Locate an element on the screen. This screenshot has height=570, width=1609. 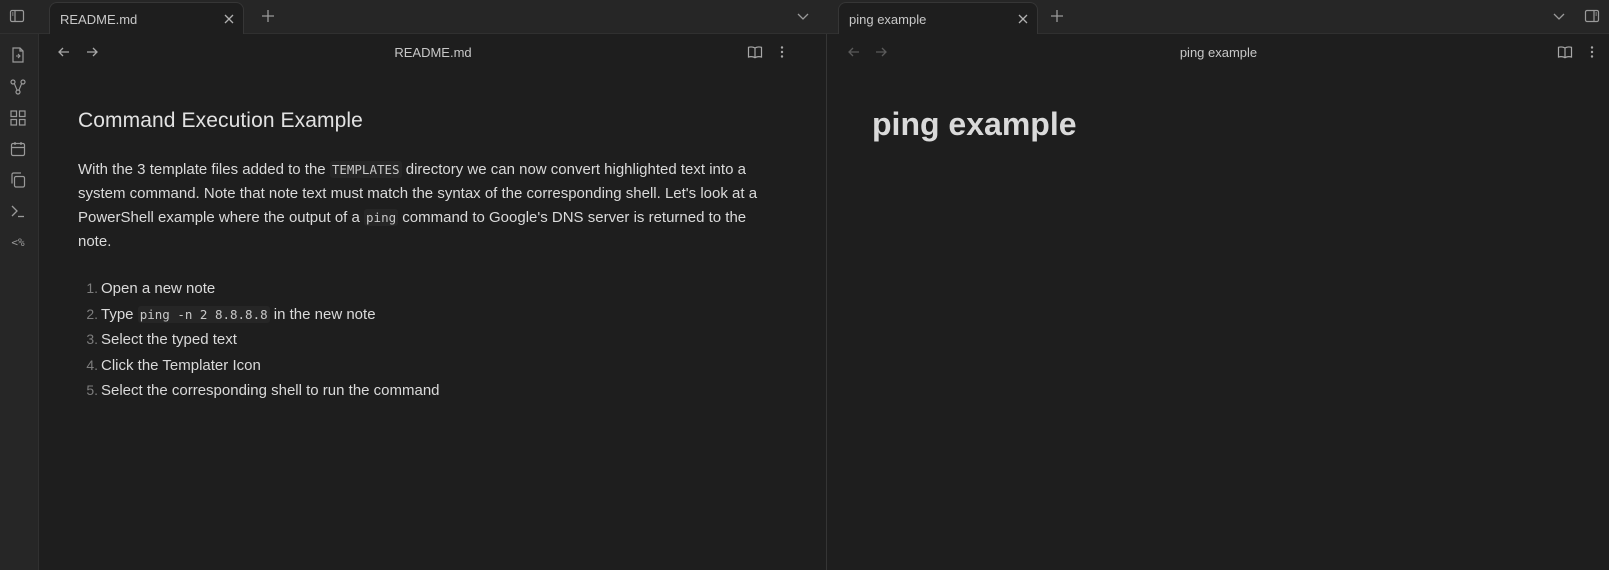
templater-icon: <% is located at coordinates (18, 242).